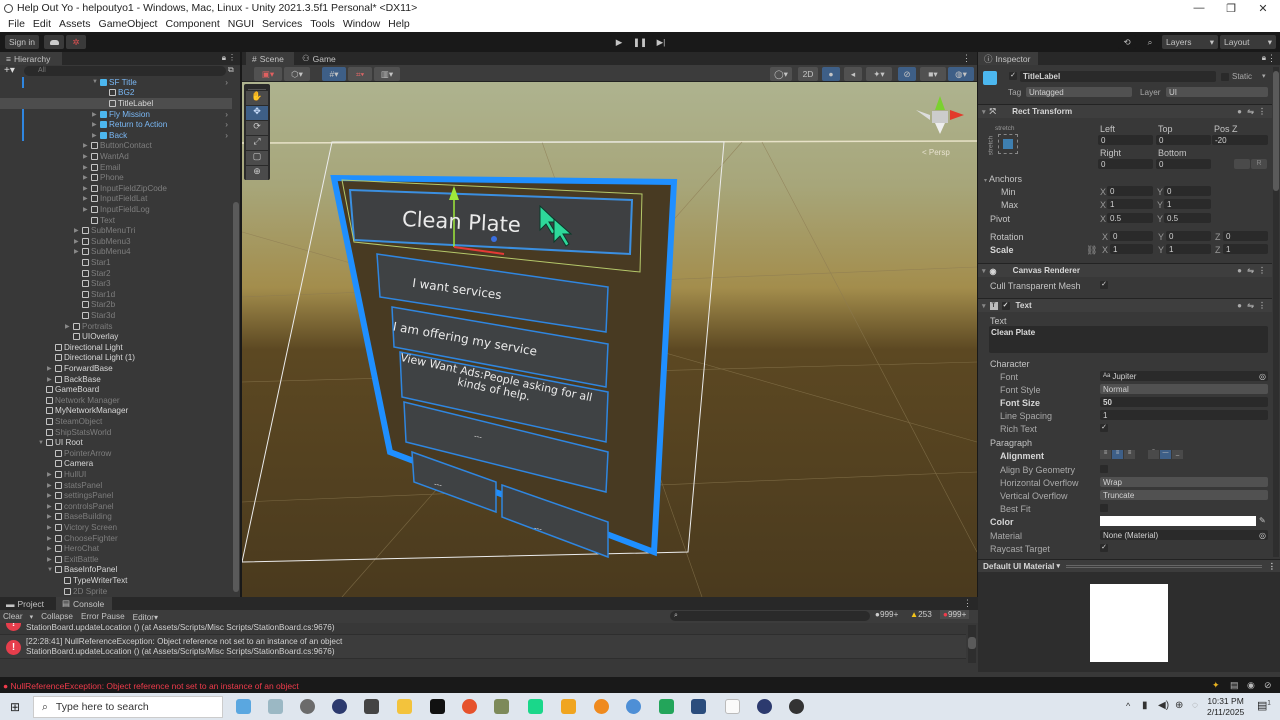  I want to click on hierarchy-item: ▼ SF Title ›, so click(116, 82).